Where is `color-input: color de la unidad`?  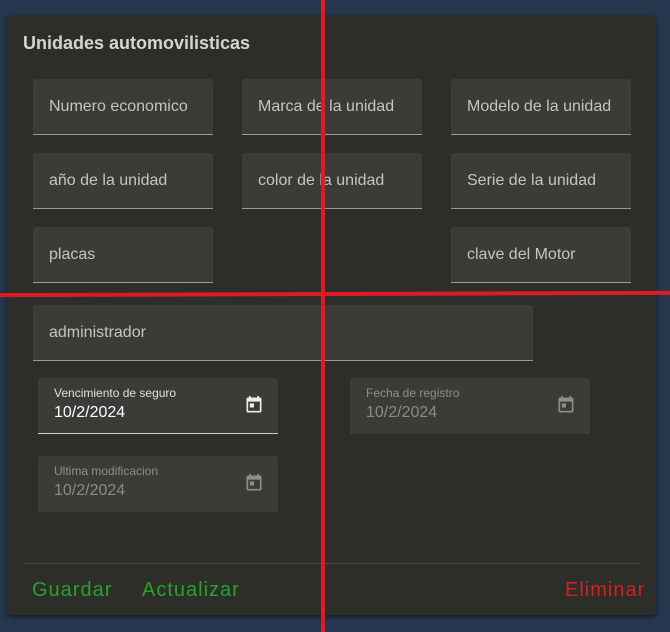
color-input: color de la unidad is located at coordinates (332, 181).